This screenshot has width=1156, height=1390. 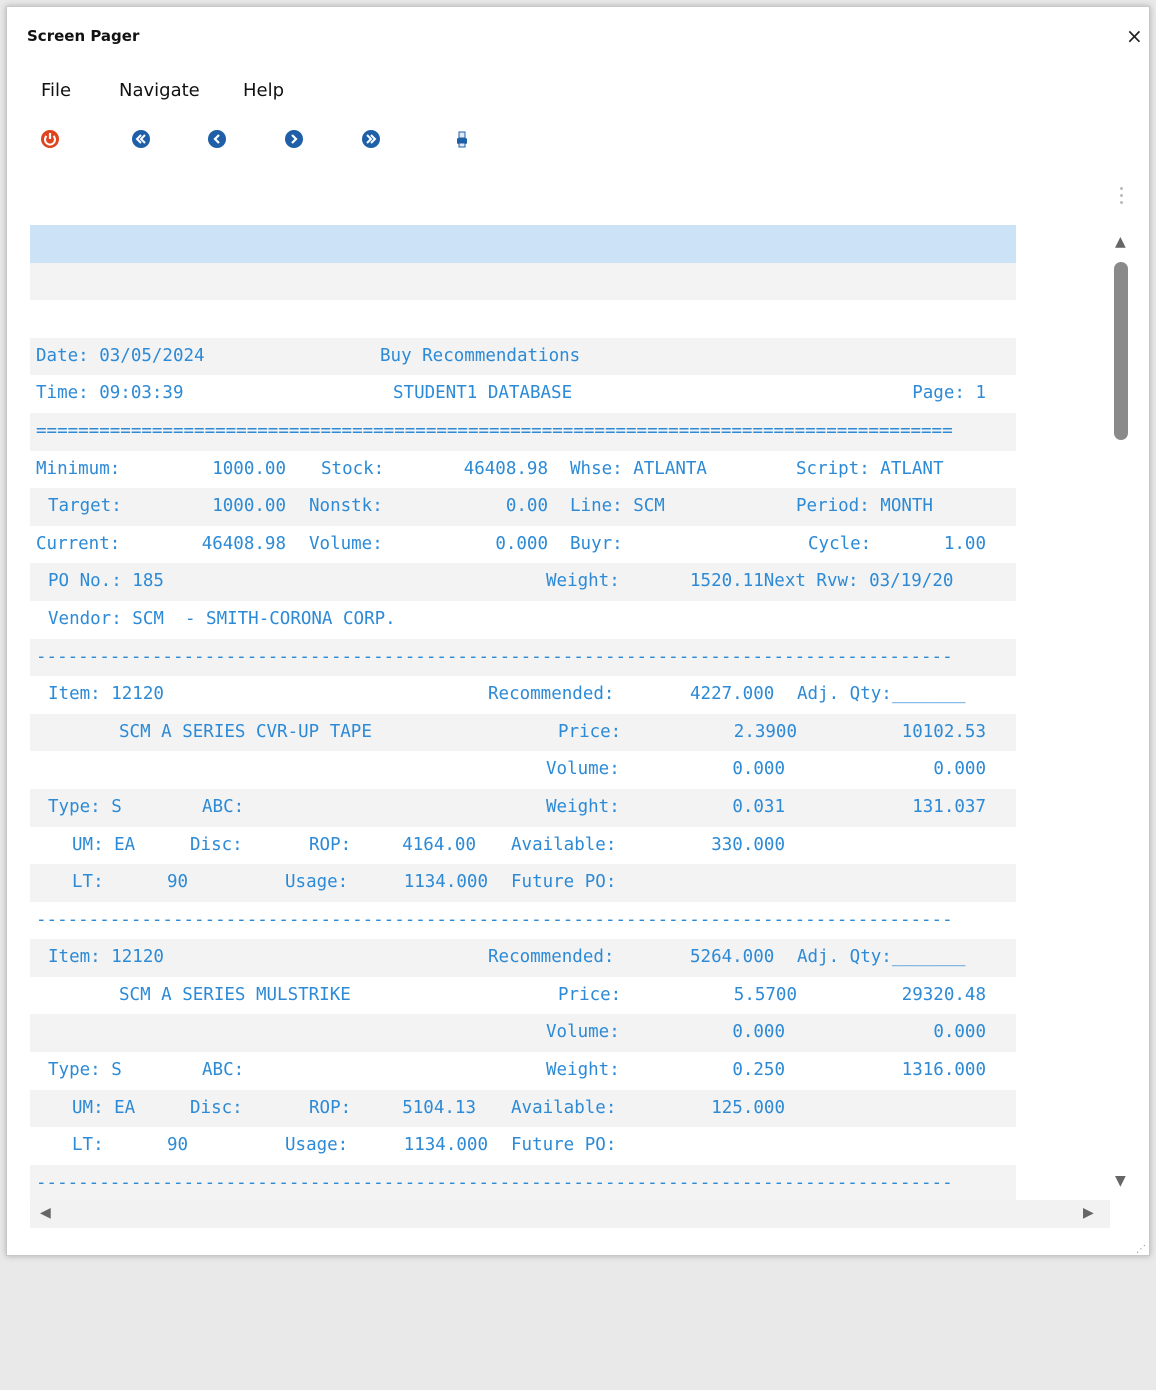 What do you see at coordinates (949, 806) in the screenshot?
I see `weight-ext: 131.037` at bounding box center [949, 806].